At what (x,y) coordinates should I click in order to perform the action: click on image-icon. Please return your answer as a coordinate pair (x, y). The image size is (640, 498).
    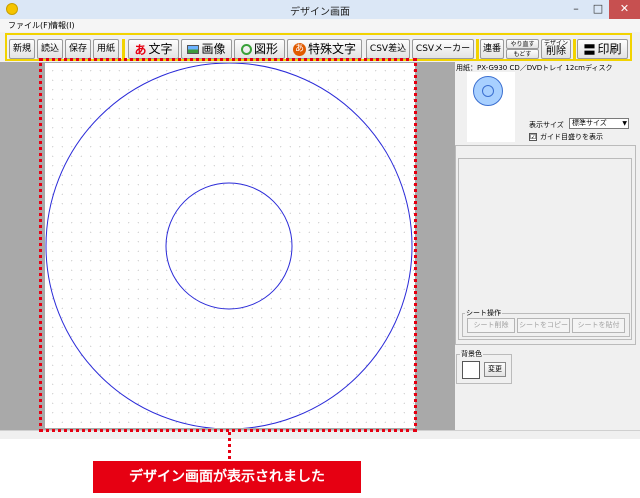
    Looking at the image, I should click on (193, 49).